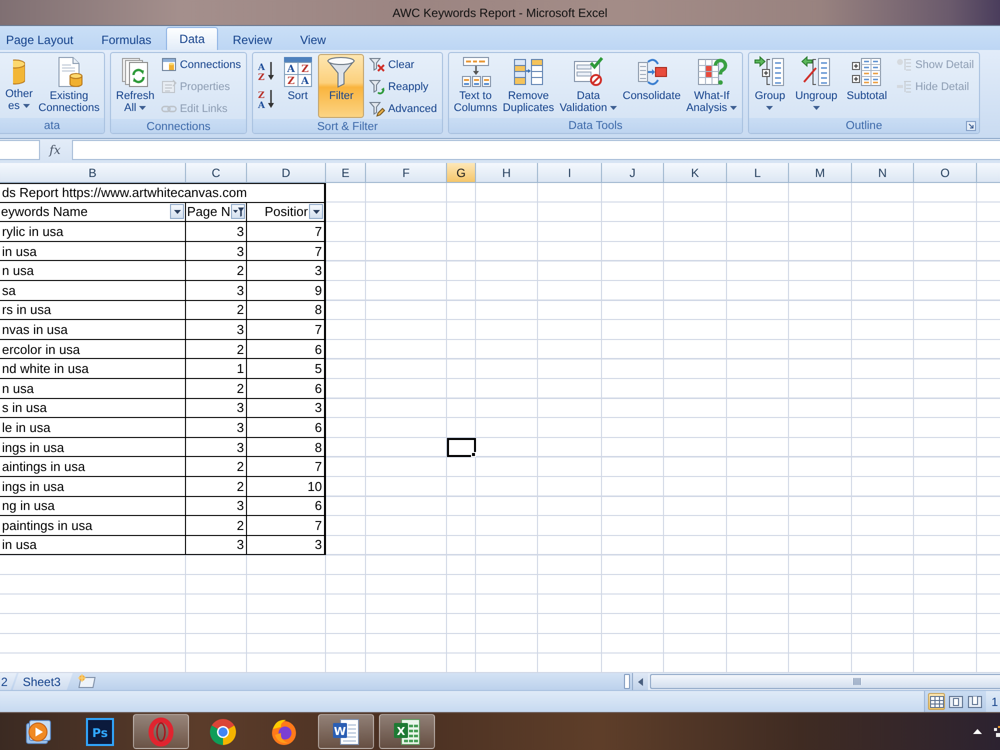 This screenshot has width=1000, height=750. I want to click on ribbon-tab: View, so click(313, 39).